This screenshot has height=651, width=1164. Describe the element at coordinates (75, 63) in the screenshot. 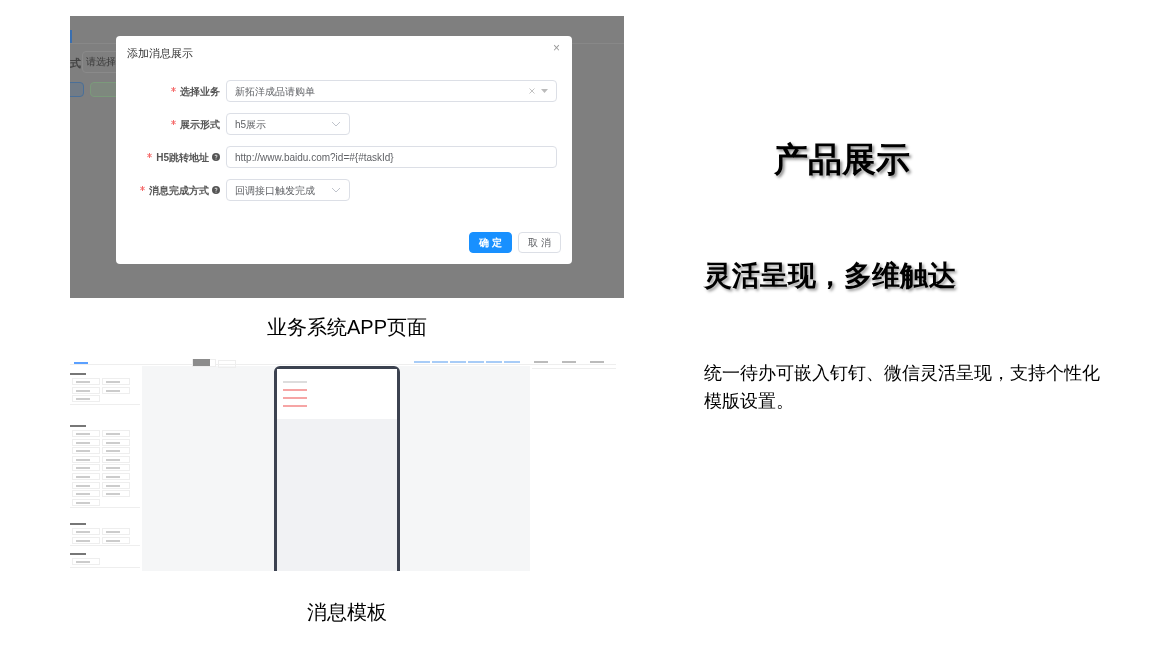

I see `form-label: 式` at that location.